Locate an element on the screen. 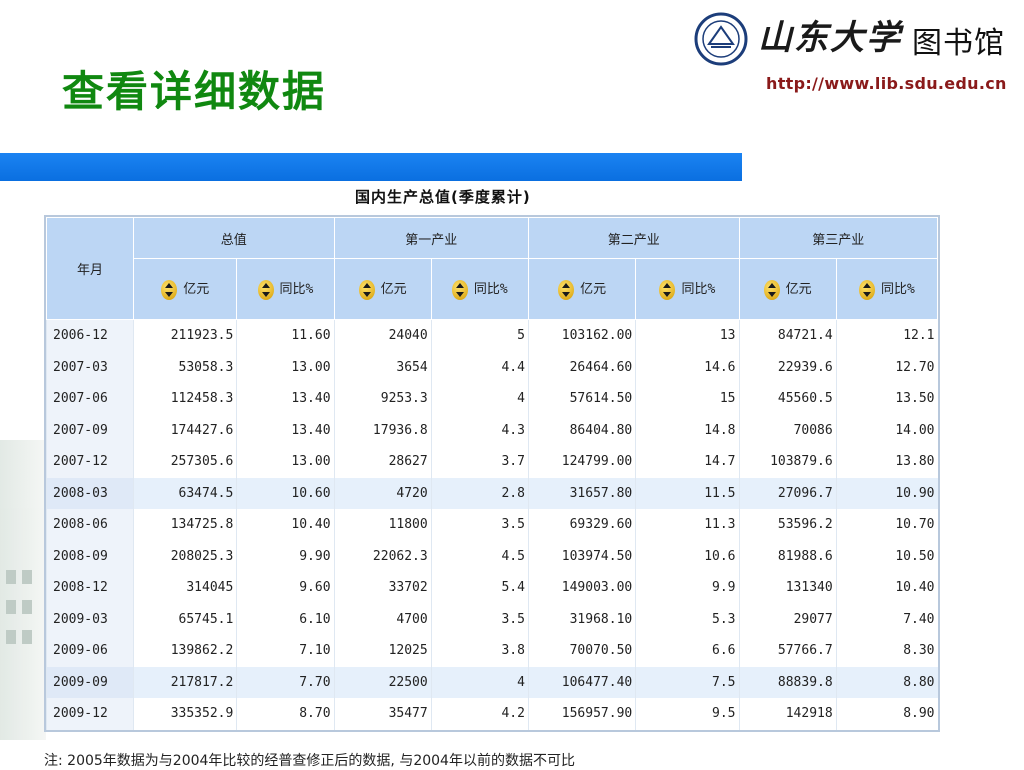  table-cell-year: 2009-06 is located at coordinates (89, 651).